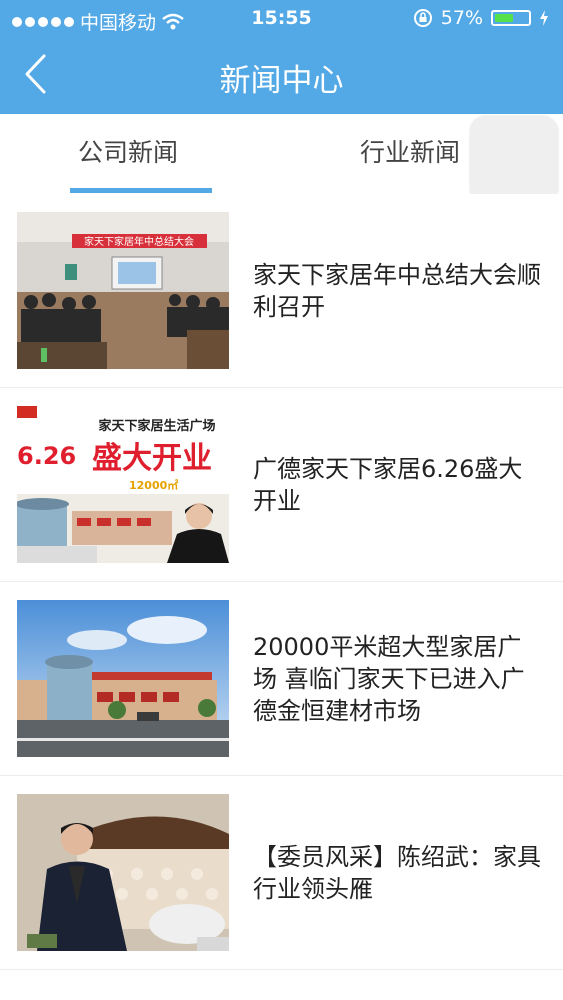 The image size is (563, 1000). What do you see at coordinates (128, 154) in the screenshot?
I see `tab-company-news: 公司新闻` at bounding box center [128, 154].